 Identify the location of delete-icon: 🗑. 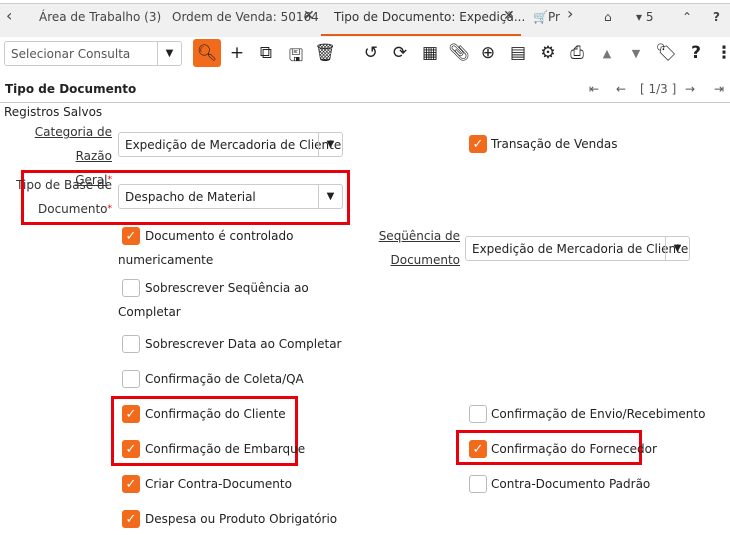
(325, 53).